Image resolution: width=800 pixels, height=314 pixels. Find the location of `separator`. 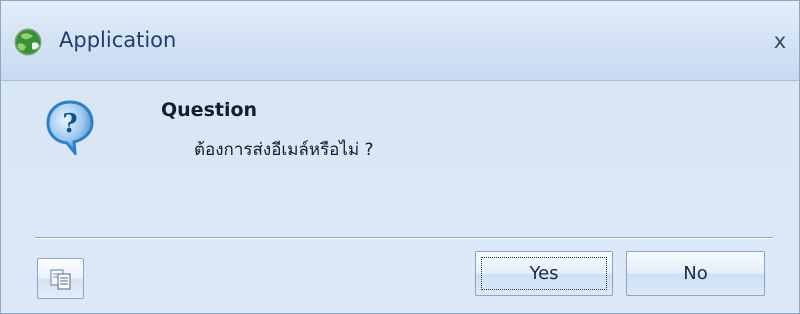

separator is located at coordinates (404, 238).